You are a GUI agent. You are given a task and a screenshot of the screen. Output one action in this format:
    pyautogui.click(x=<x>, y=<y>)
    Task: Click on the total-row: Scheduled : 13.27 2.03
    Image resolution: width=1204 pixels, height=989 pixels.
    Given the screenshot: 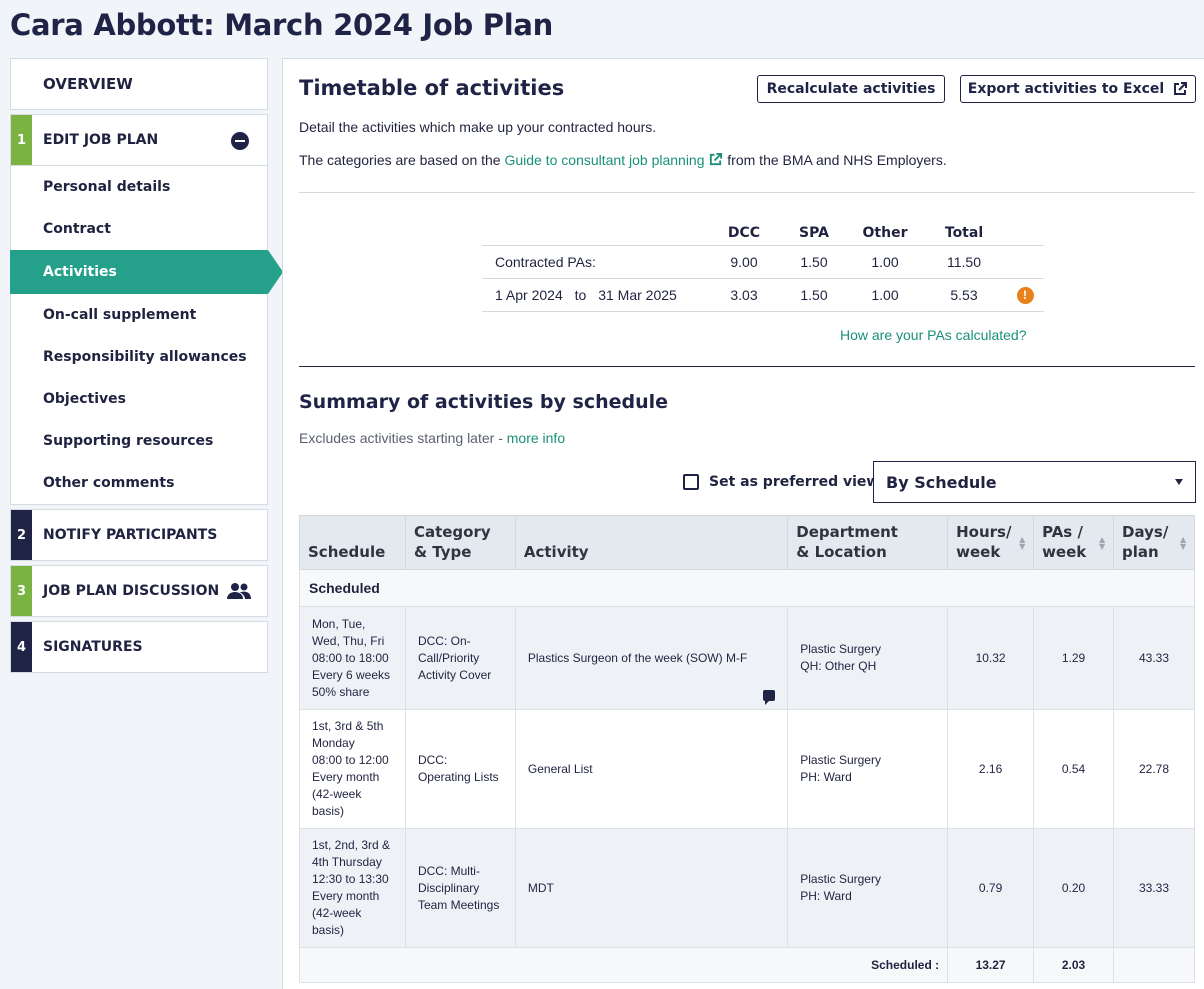 What is the action you would take?
    pyautogui.click(x=746, y=965)
    